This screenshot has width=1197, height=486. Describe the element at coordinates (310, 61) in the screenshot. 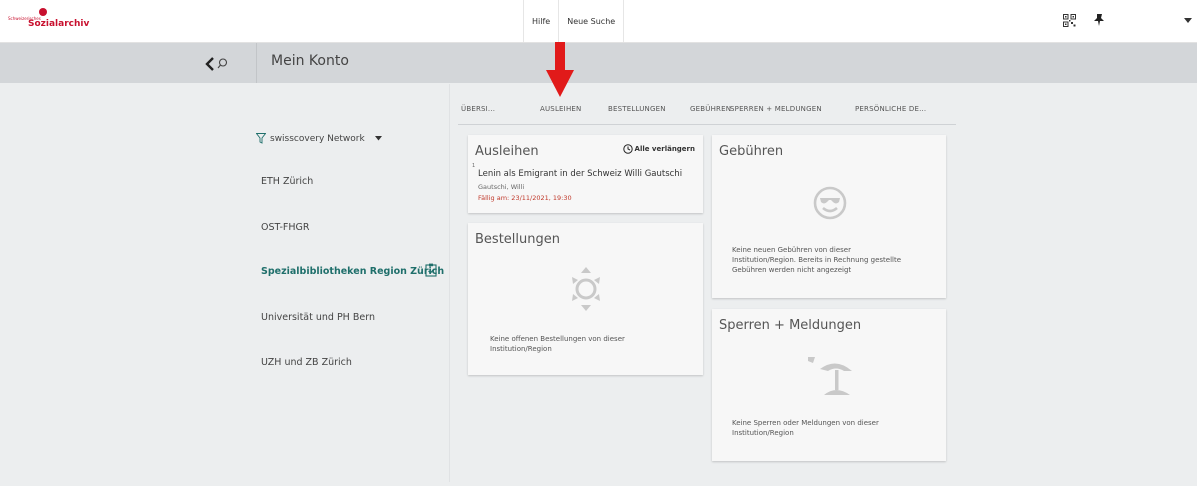

I see `page-title: Mein Konto` at that location.